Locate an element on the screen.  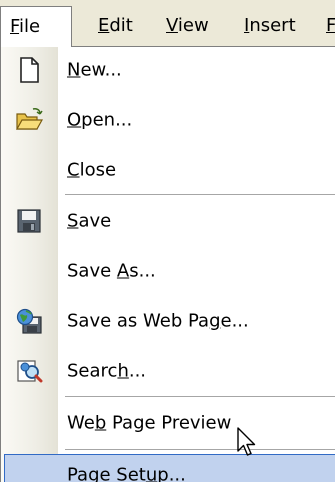
menu-item-close: Close is located at coordinates (168, 170).